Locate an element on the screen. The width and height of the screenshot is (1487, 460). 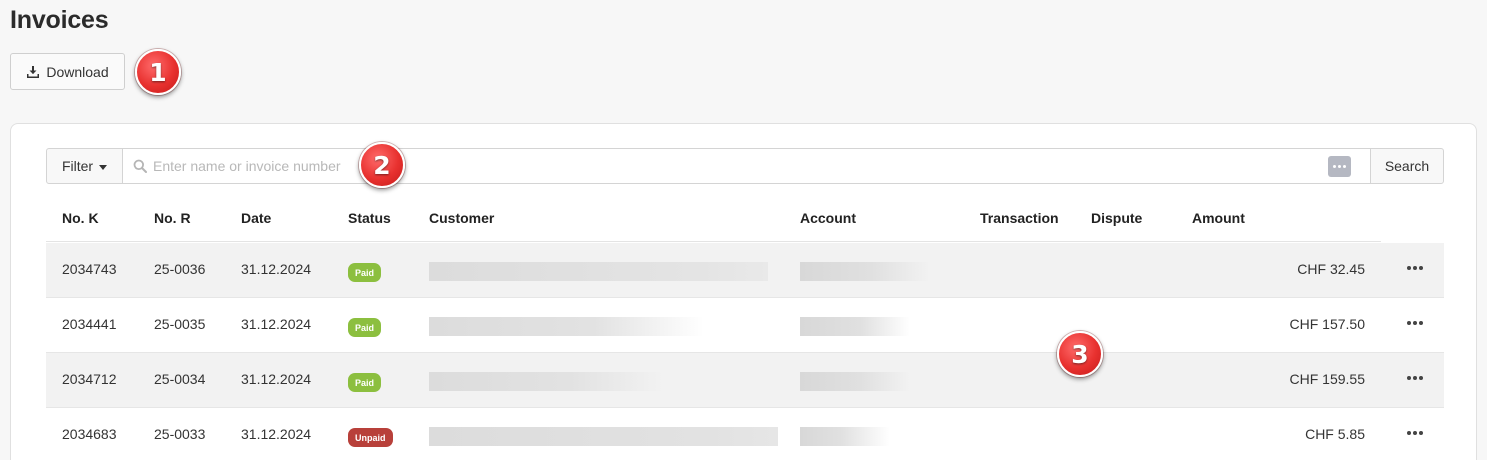
cell-amount: CHF 159.55 is located at coordinates (1327, 379).